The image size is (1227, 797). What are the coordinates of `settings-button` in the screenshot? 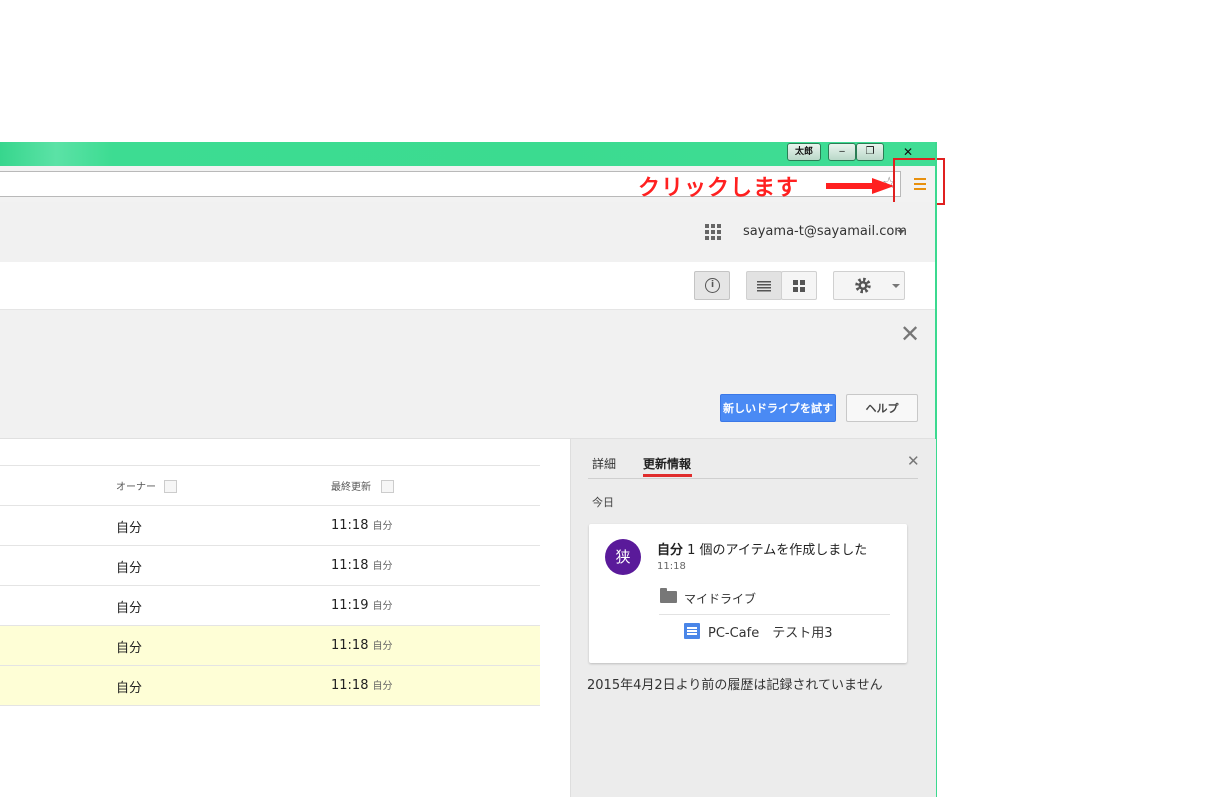 It's located at (869, 285).